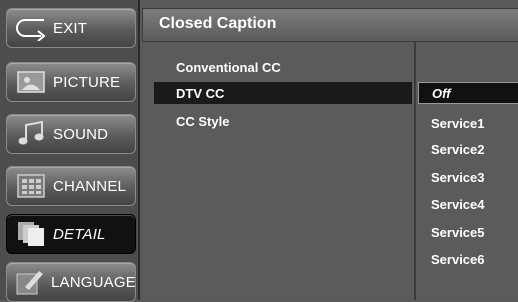 The image size is (518, 302). I want to click on header-bar: Closed Caption, so click(330, 25).